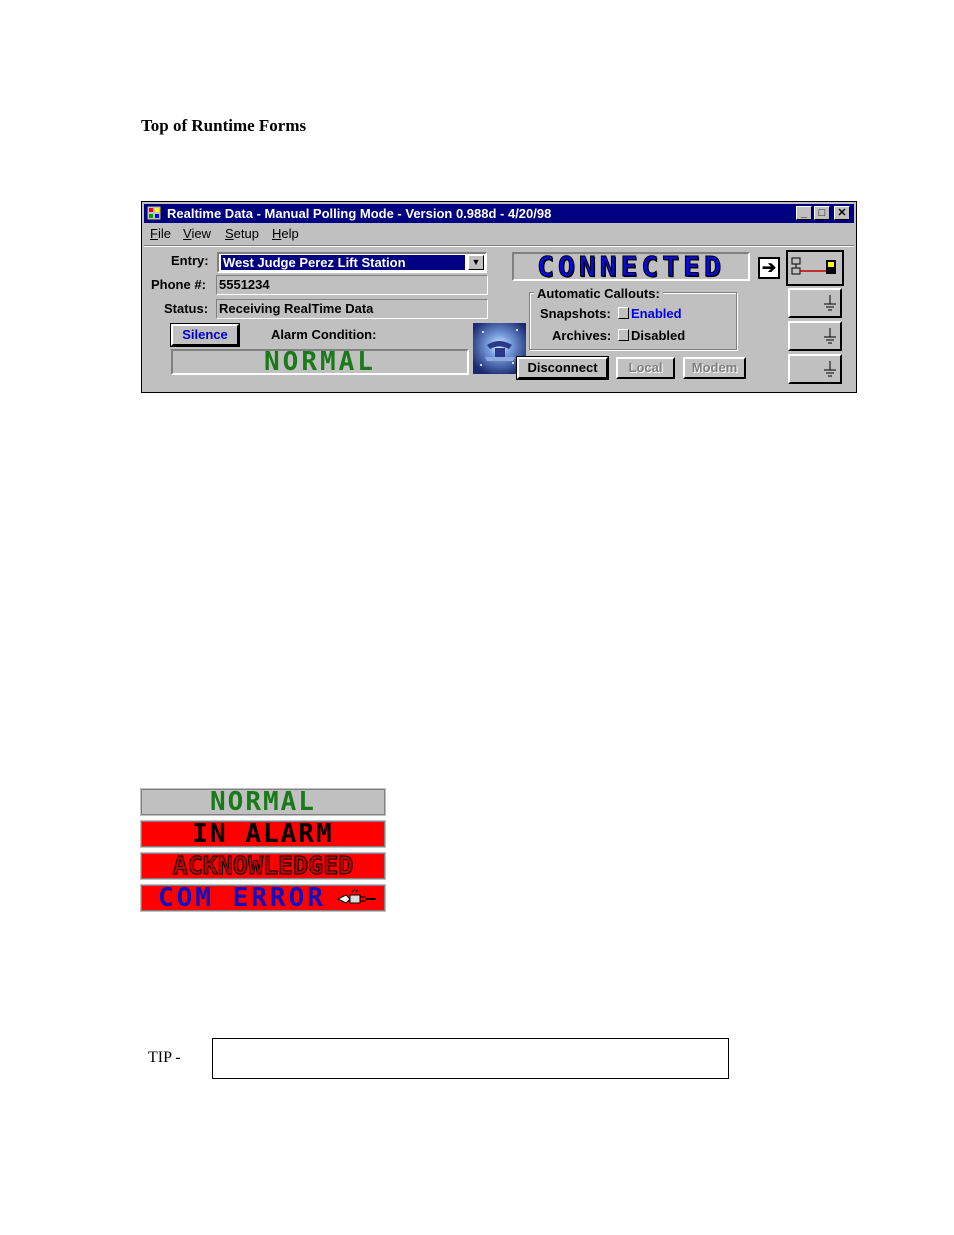 This screenshot has height=1235, width=954. Describe the element at coordinates (575, 313) in the screenshot. I see `snapshots-label: Snapshots:` at that location.